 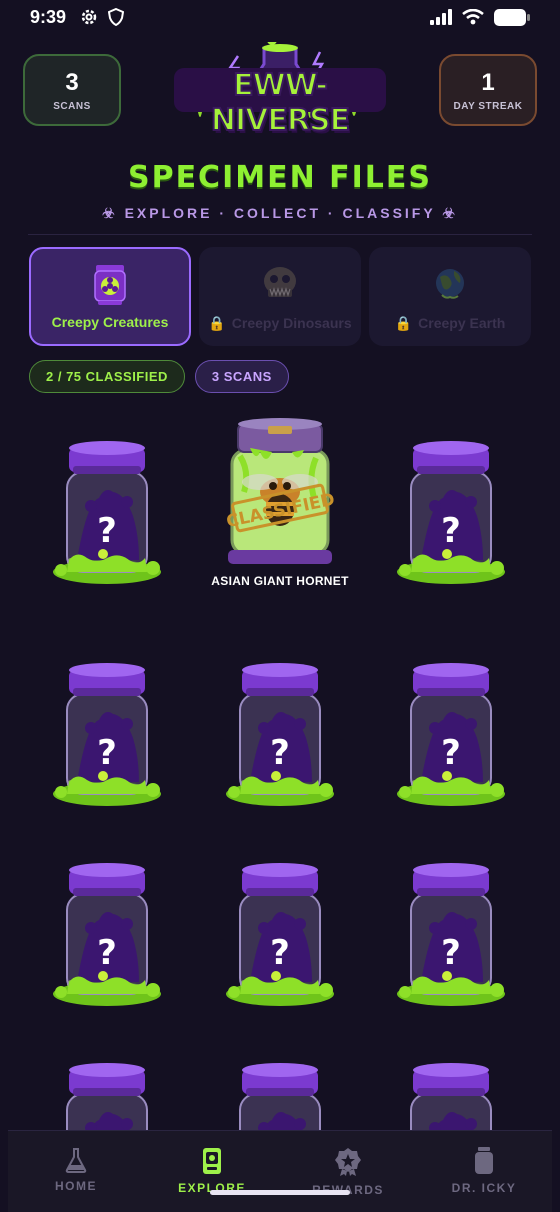 I want to click on streak-count: 1, so click(x=488, y=82).